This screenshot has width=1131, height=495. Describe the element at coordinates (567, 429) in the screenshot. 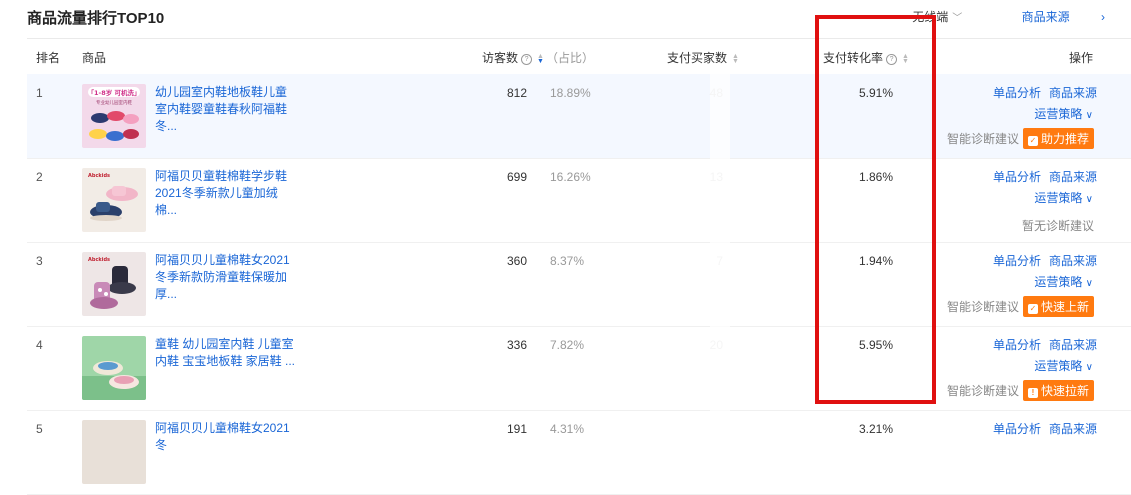

I see `share-value: 4.31%` at that location.